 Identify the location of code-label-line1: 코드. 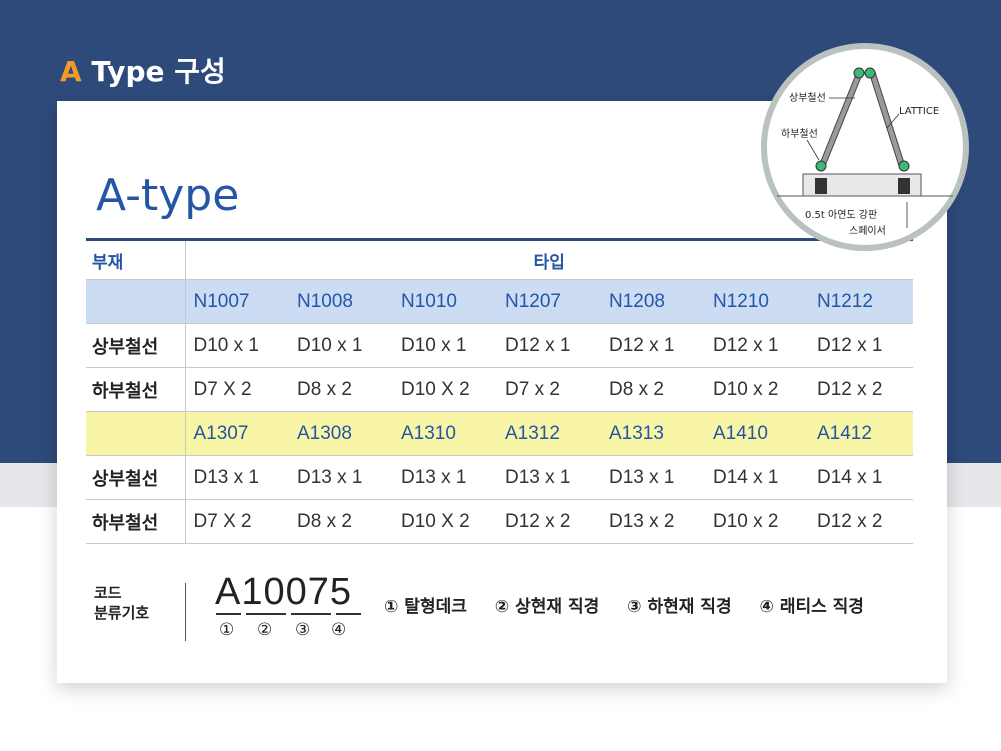
(108, 593).